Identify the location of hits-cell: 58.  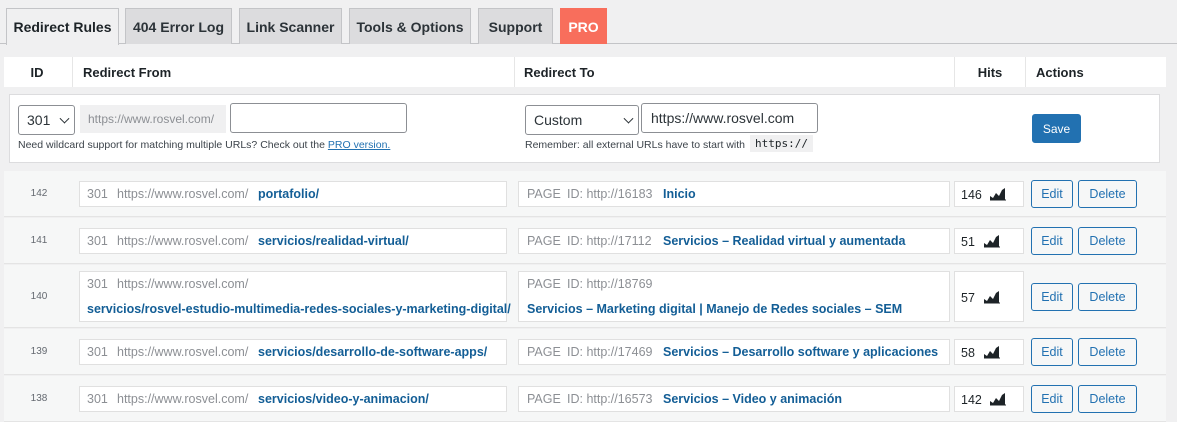
(989, 352).